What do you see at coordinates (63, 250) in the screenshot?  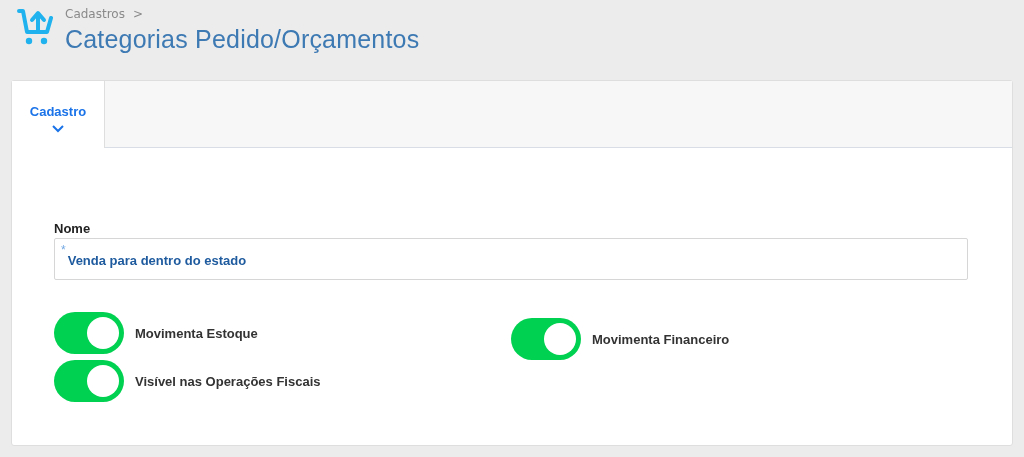 I see `required-mark: *` at bounding box center [63, 250].